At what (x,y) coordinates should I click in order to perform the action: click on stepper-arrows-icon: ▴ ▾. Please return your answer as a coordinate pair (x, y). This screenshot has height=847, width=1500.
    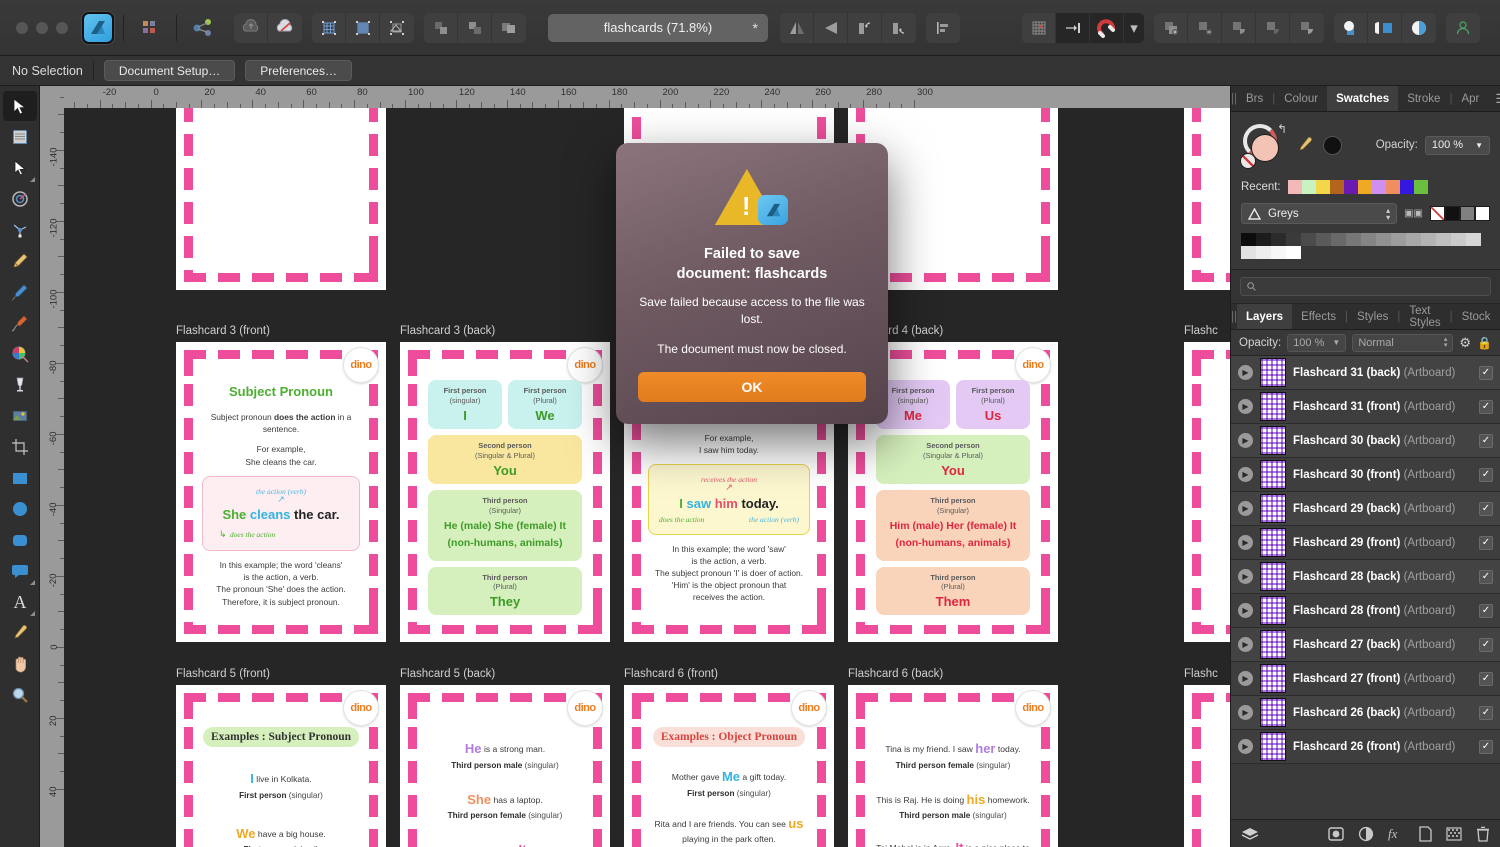
    Looking at the image, I should click on (1388, 213).